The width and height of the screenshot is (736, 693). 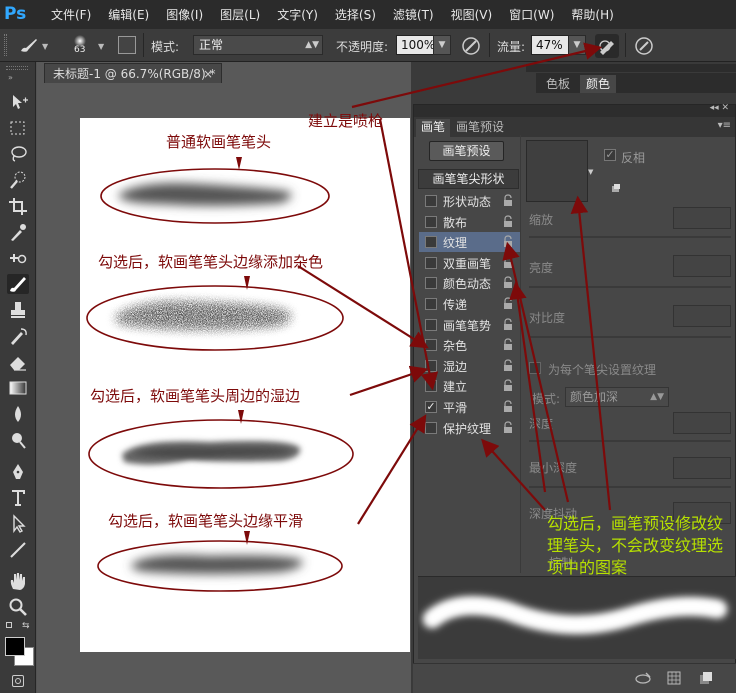 What do you see at coordinates (469, 407) in the screenshot?
I see `brush-option-row: ✓ 平滑` at bounding box center [469, 407].